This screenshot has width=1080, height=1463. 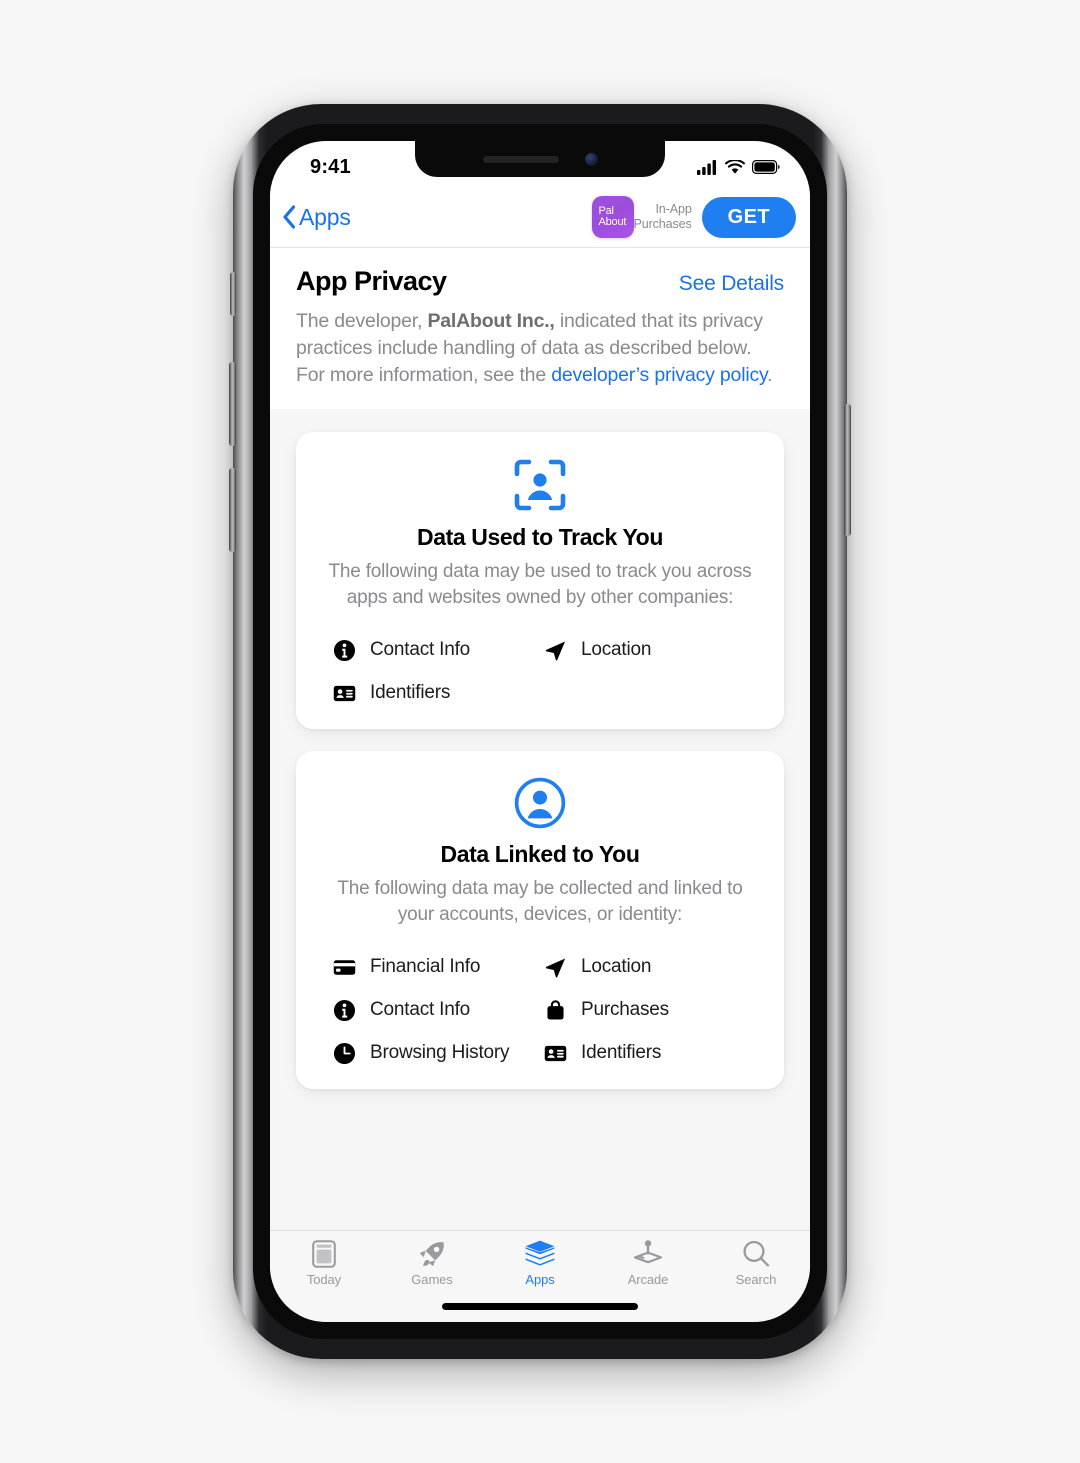 I want to click on tab-arcade: Arcade, so click(x=648, y=1263).